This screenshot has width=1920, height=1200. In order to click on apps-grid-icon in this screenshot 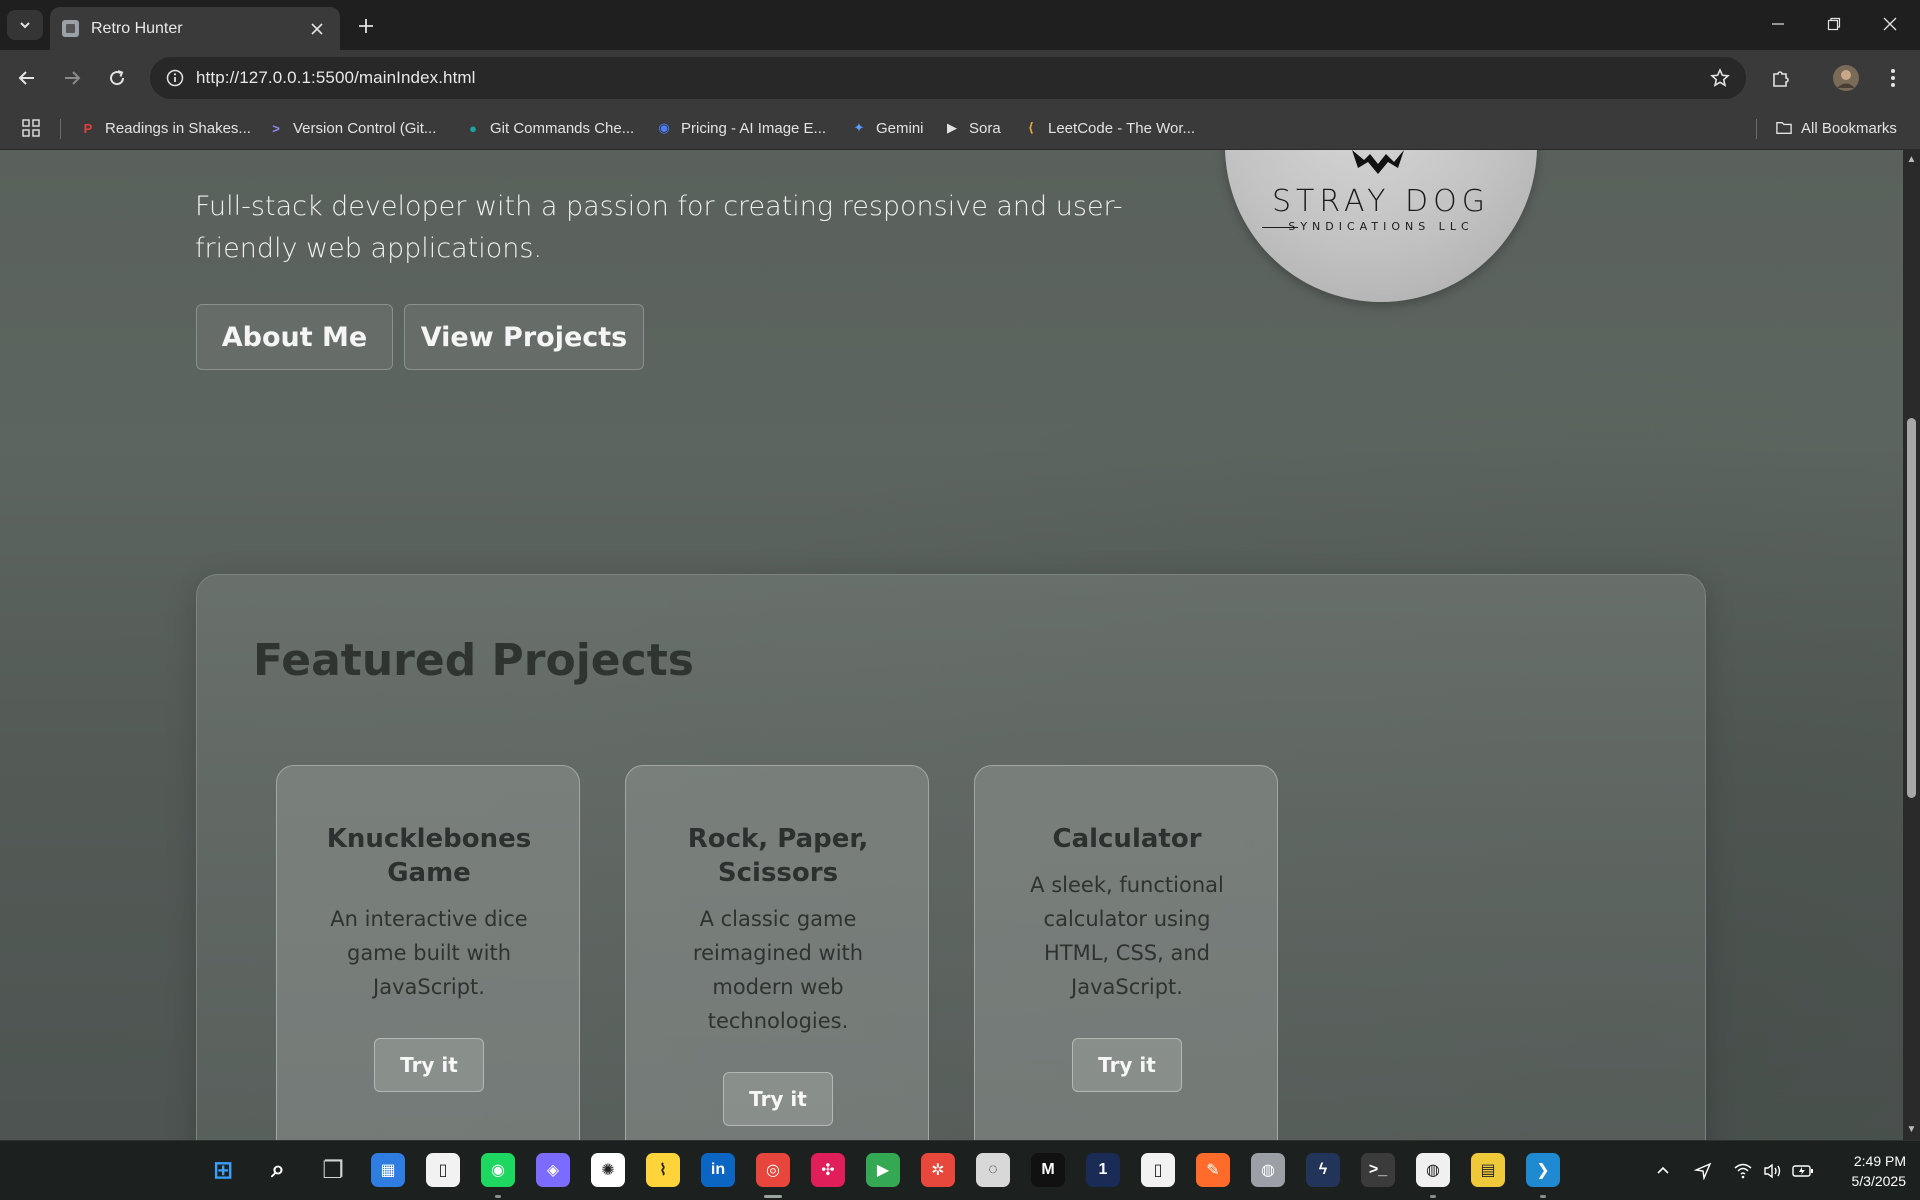, I will do `click(31, 128)`.